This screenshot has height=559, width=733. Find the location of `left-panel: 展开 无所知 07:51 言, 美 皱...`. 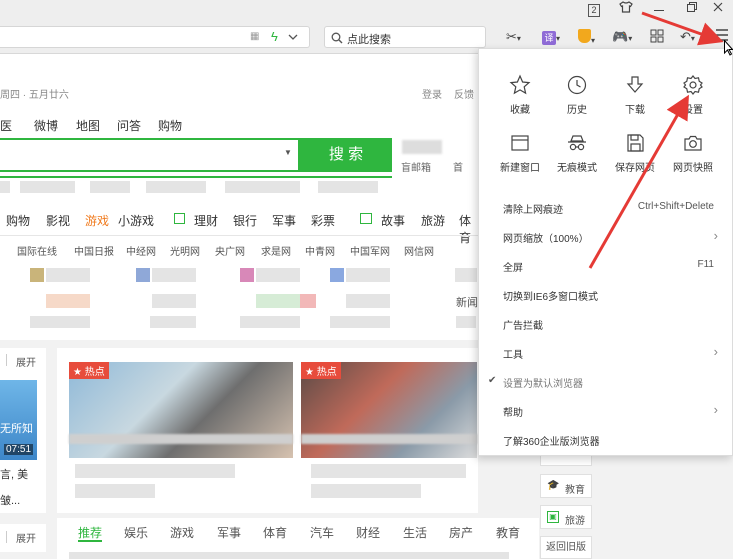

left-panel: 展开 无所知 07:51 言, 美 皱... is located at coordinates (23, 430).